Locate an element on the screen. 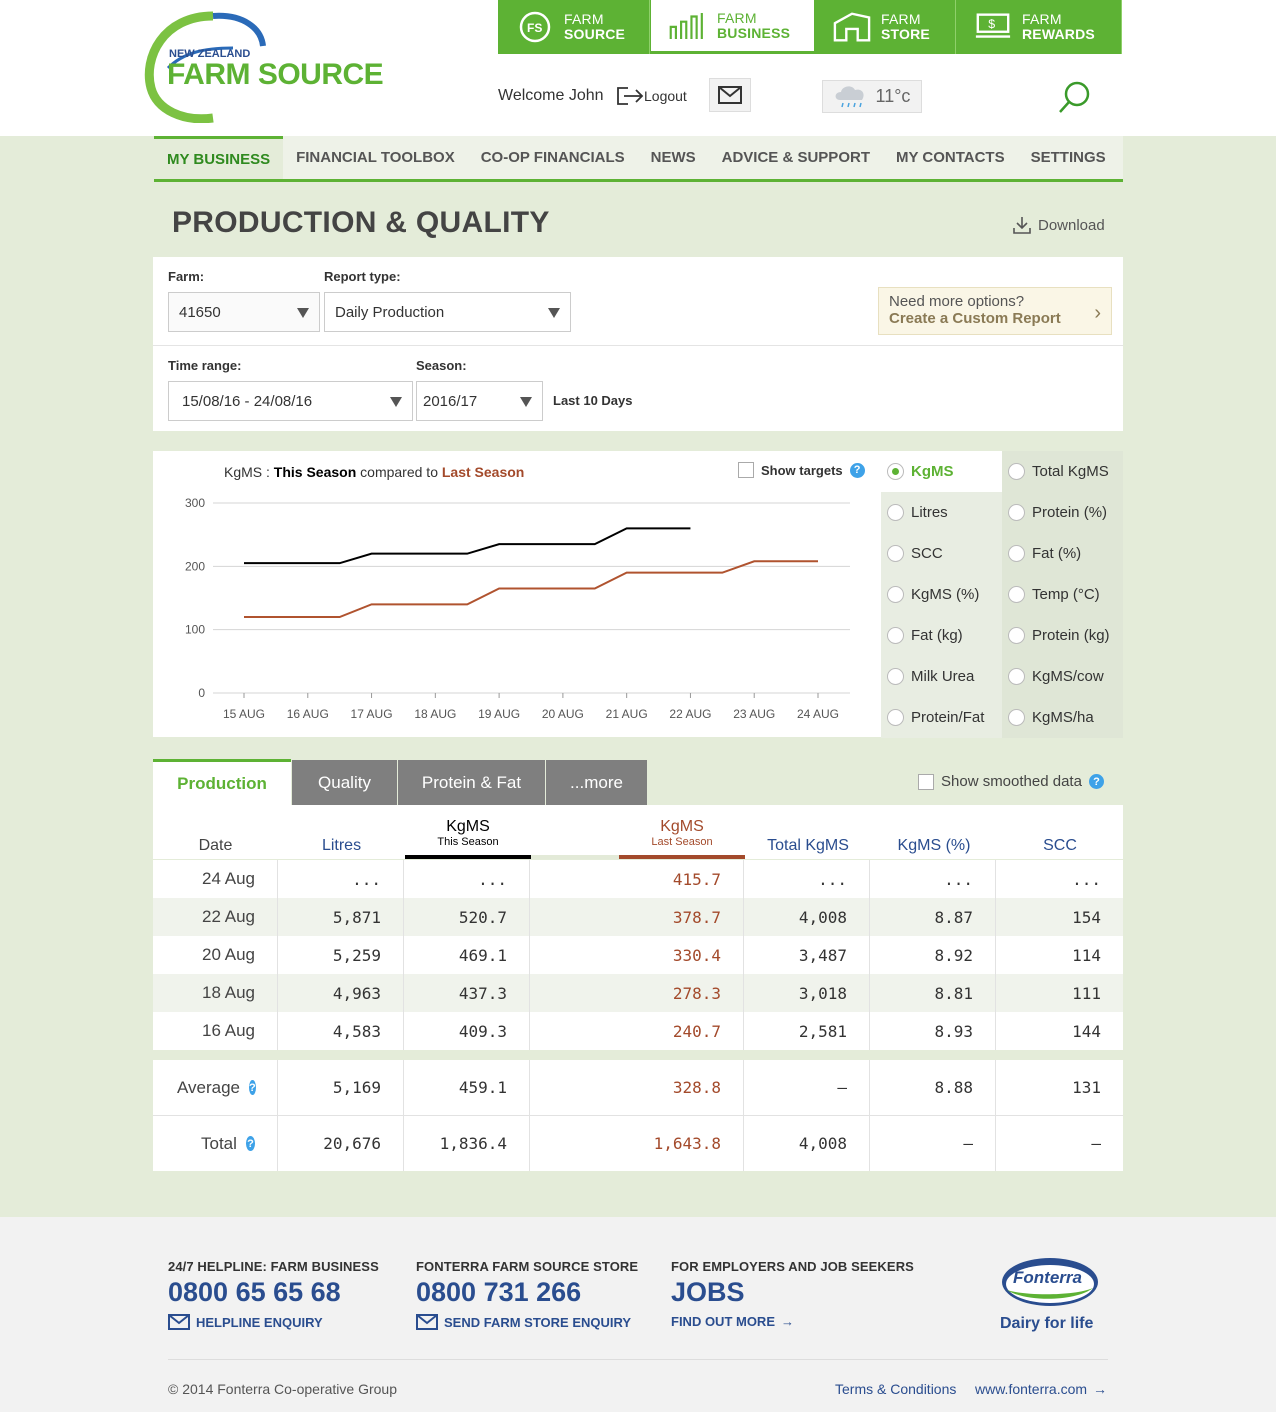 The image size is (1276, 1412). nav-financial-toolbox: FINANCIAL TOOLBOX is located at coordinates (375, 157).